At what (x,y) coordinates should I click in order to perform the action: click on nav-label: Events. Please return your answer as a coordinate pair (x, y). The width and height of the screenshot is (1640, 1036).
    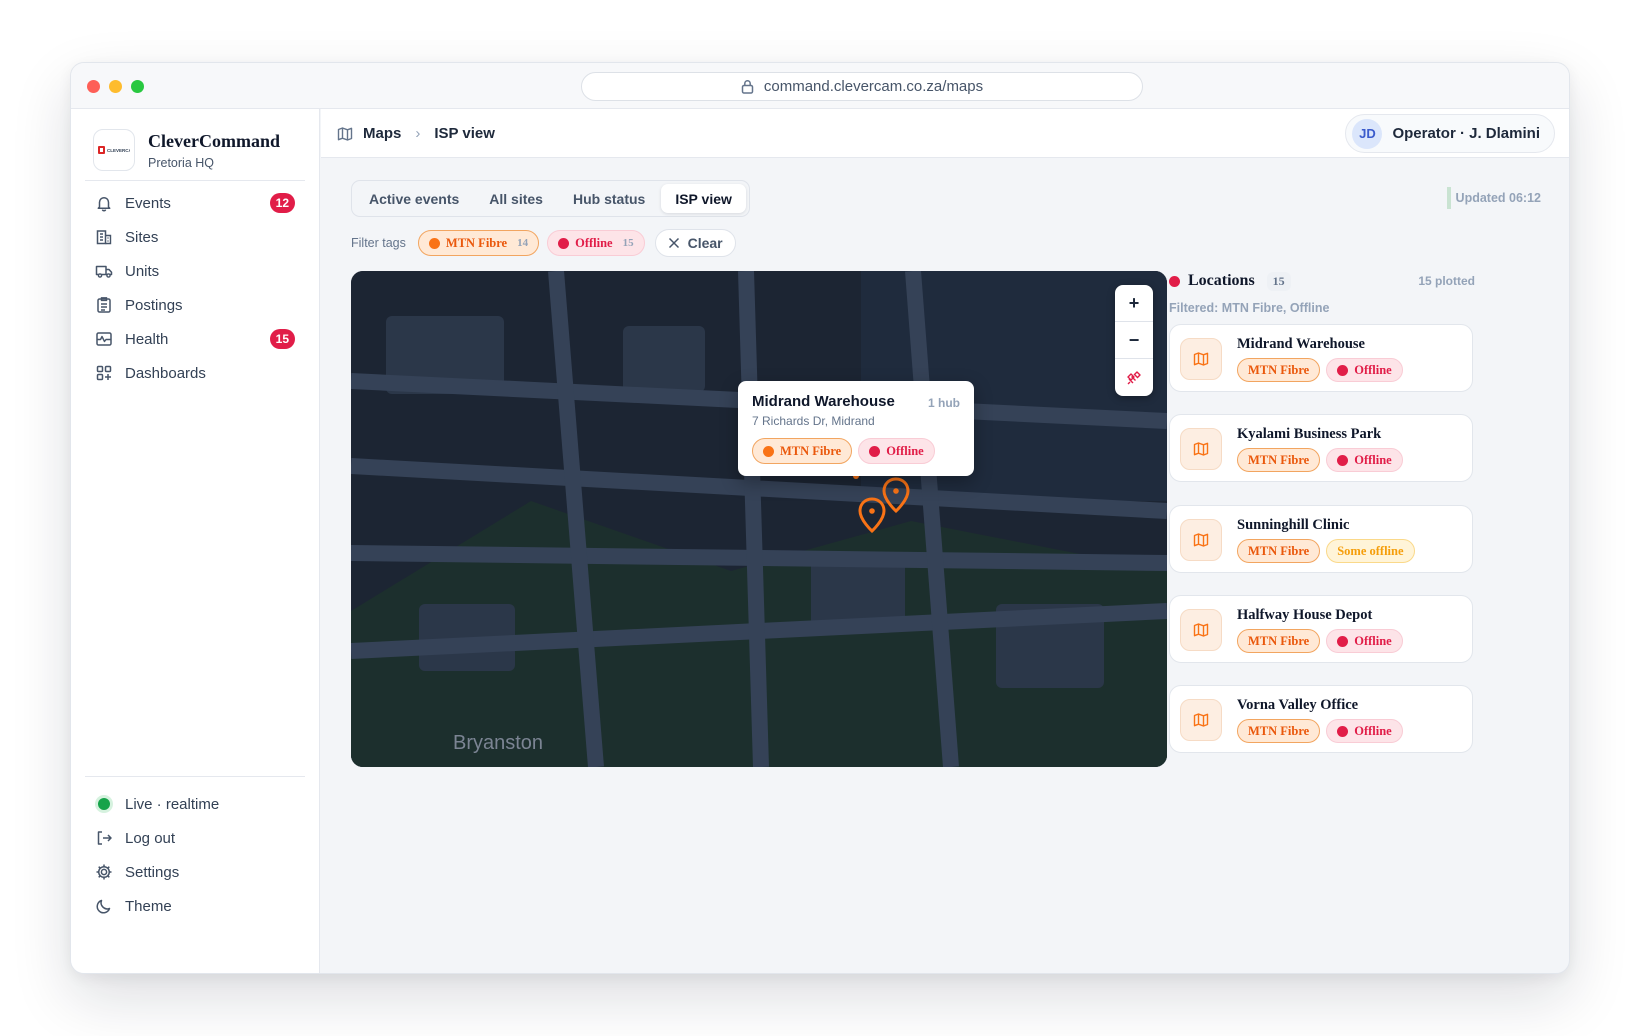
    Looking at the image, I should click on (148, 203).